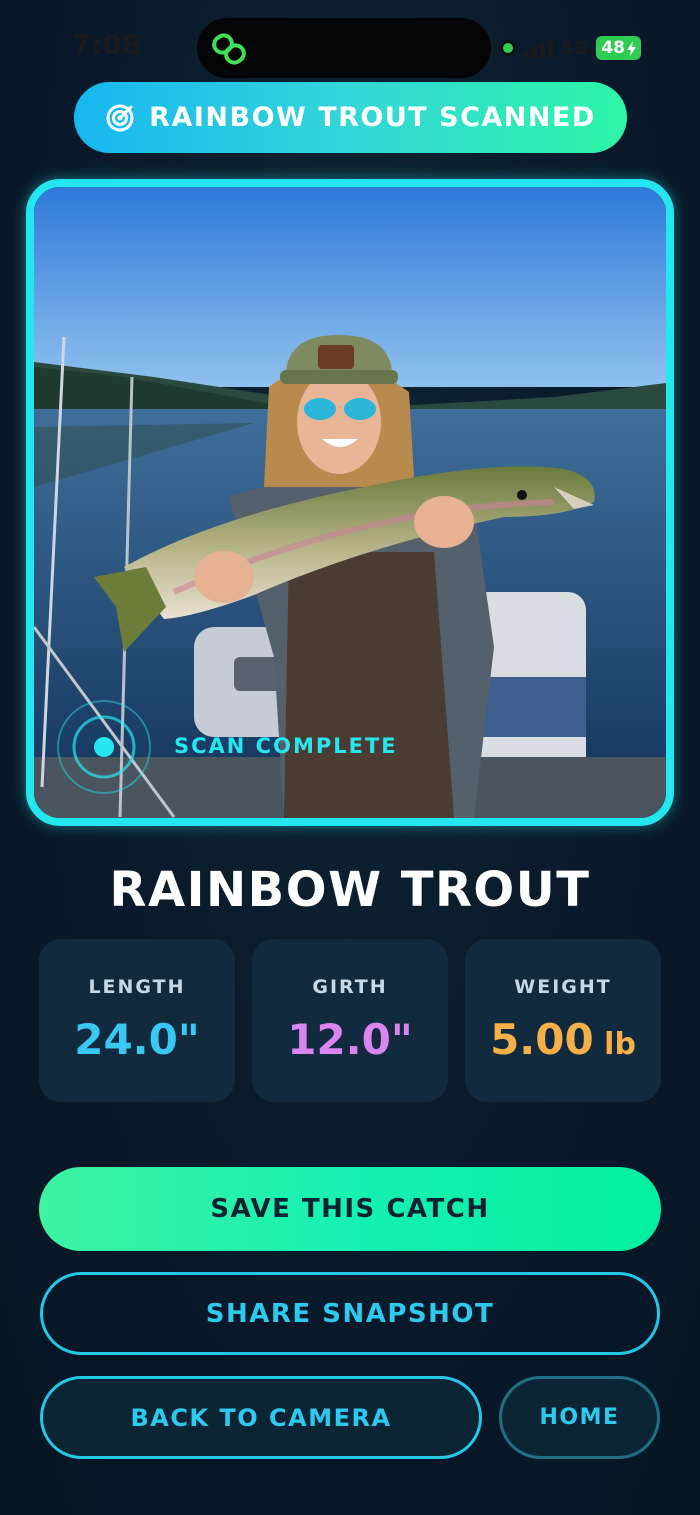 The width and height of the screenshot is (700, 1515). I want to click on scan-result-banner: RAINBOW TROUT SCANNED, so click(350, 117).